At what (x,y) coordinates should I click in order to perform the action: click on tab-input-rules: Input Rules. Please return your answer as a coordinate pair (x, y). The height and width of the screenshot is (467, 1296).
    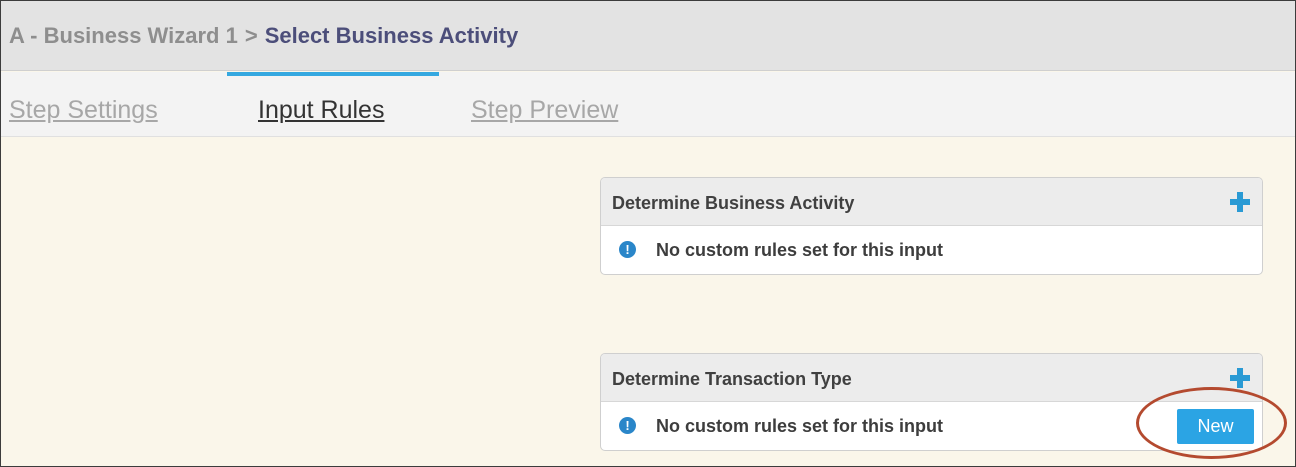
    Looking at the image, I should click on (321, 104).